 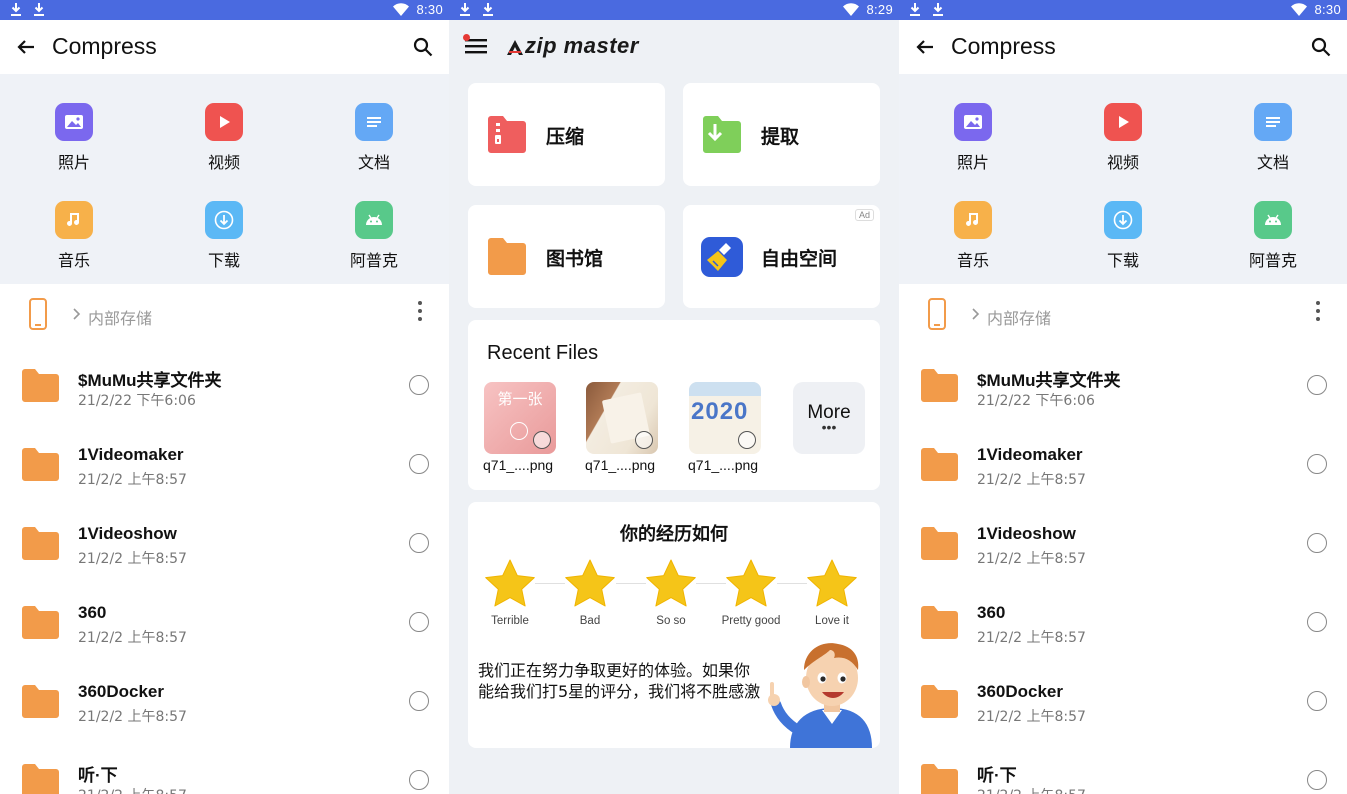 I want to click on recent-thumbnail: 第一张, so click(x=520, y=418).